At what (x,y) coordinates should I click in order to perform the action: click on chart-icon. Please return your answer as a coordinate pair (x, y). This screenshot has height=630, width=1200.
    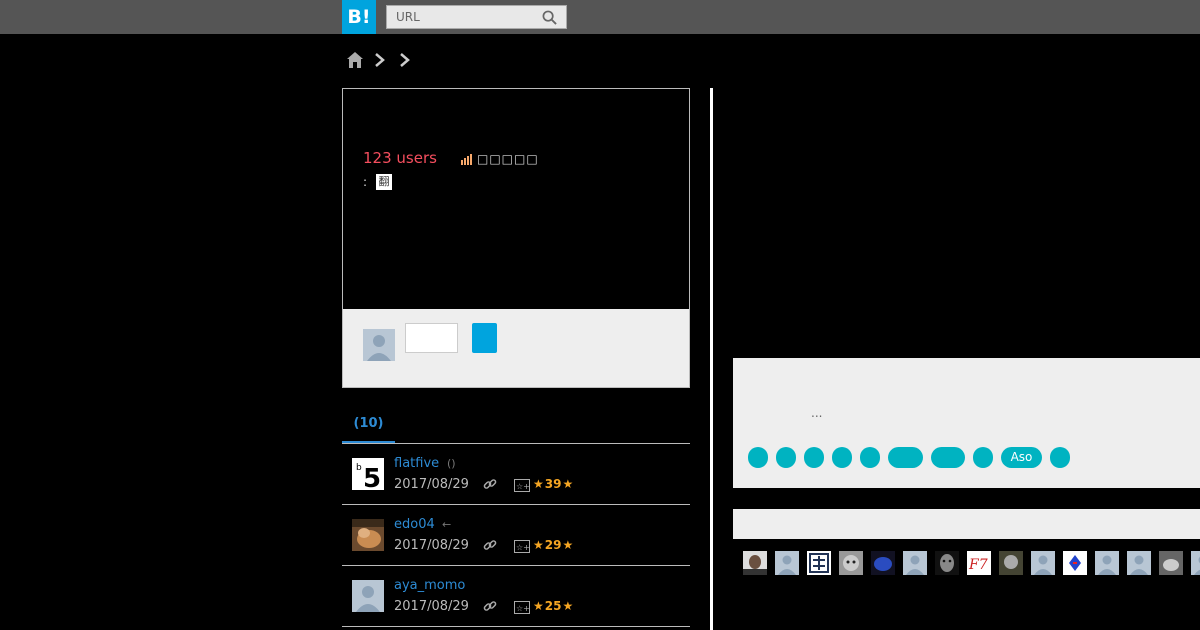
    Looking at the image, I should click on (466, 159).